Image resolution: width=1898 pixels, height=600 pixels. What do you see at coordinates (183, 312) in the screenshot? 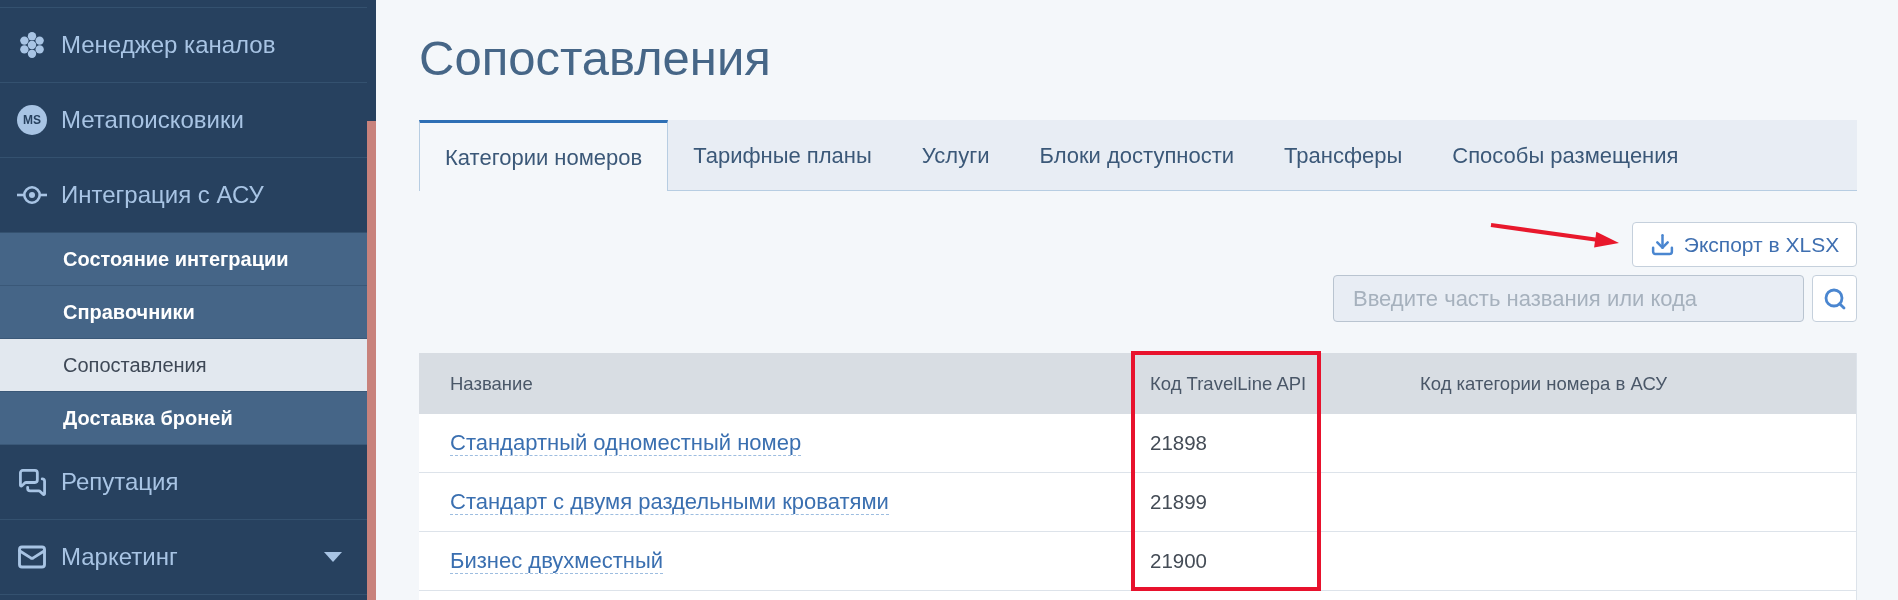
I see `submenu-item: Справочники` at bounding box center [183, 312].